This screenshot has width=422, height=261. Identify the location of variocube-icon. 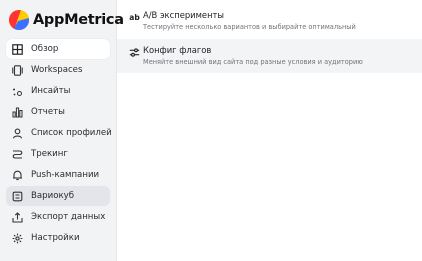
(17, 196).